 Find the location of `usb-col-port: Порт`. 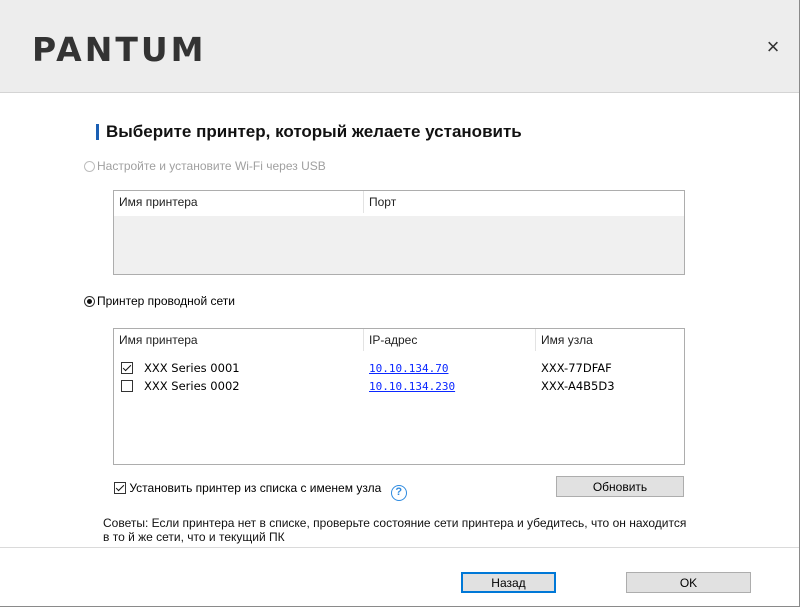

usb-col-port: Порт is located at coordinates (383, 202).